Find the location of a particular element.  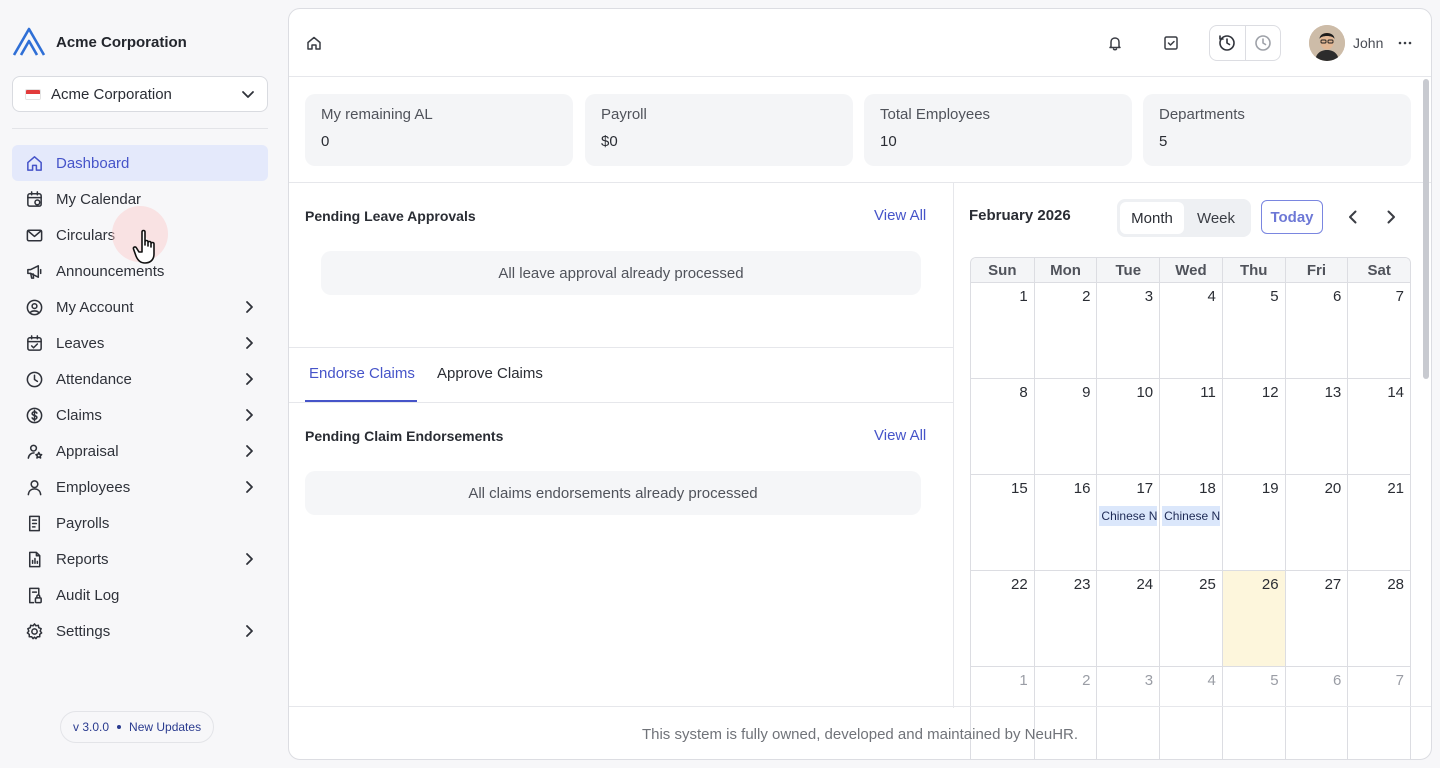

calendar-day-cell: 3 is located at coordinates (1127, 330).